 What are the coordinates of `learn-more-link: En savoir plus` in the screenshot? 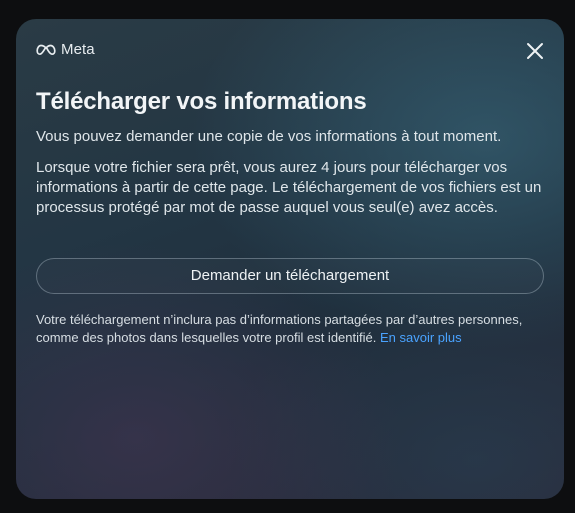 It's located at (421, 337).